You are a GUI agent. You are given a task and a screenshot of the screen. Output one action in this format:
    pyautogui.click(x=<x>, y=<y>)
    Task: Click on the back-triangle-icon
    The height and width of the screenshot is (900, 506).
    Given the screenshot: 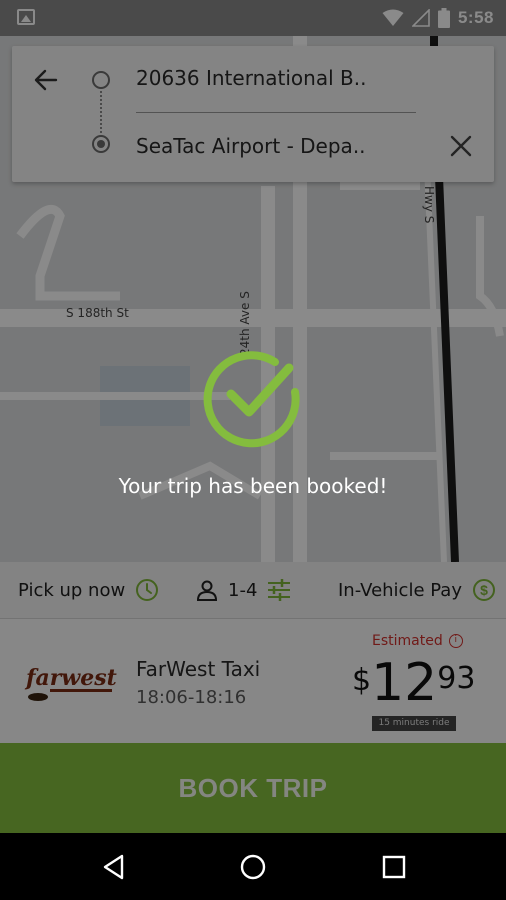 What is the action you would take?
    pyautogui.click(x=114, y=867)
    